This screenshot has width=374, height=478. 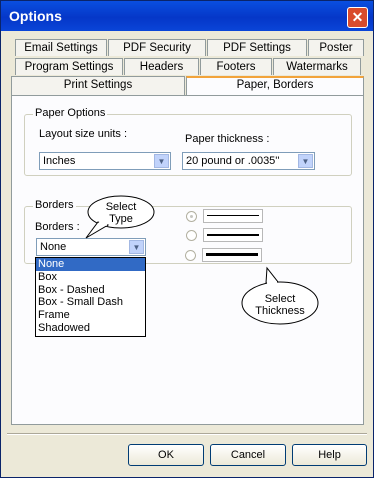 I want to click on tab-watermarks: Watermarks, so click(x=317, y=66).